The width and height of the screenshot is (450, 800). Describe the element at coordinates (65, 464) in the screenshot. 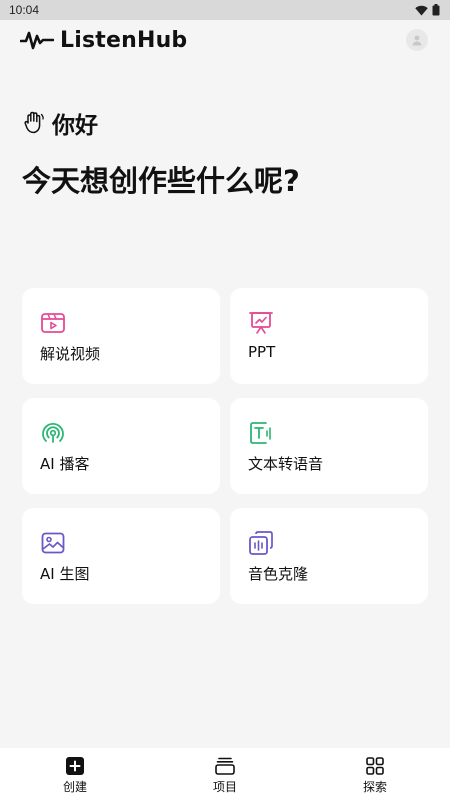

I see `card-label: AI 播客` at that location.